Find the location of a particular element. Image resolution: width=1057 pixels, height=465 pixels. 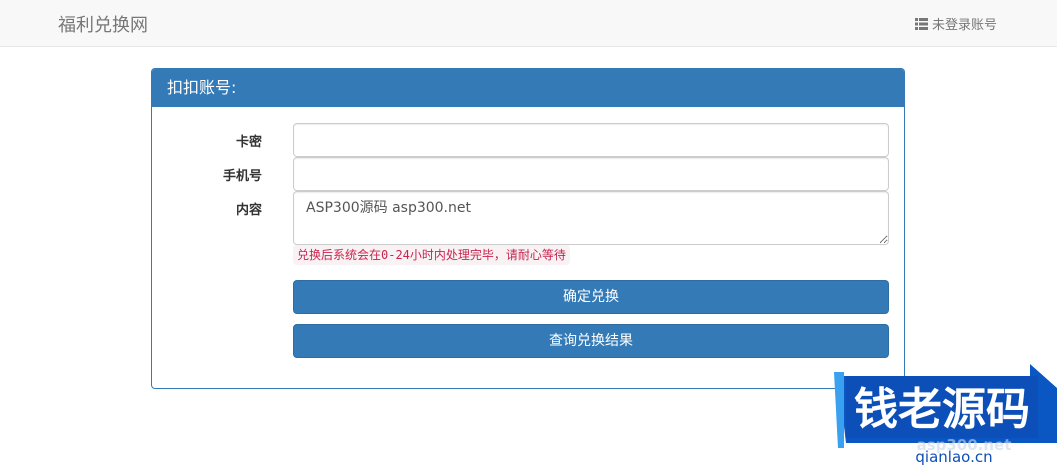

top-navbar: 福利兑换网 未登录账号 is located at coordinates (528, 23).